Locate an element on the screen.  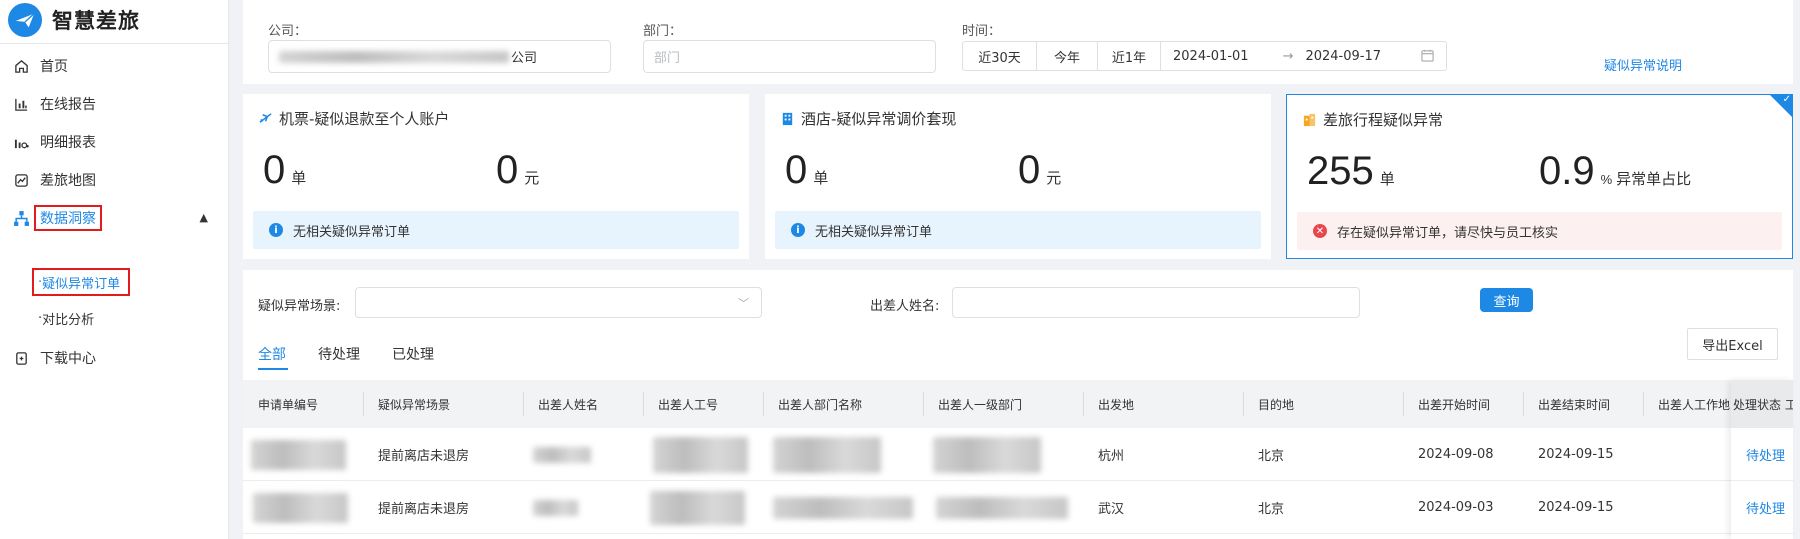
date-end: 2024-09-17 is located at coordinates (1343, 56).